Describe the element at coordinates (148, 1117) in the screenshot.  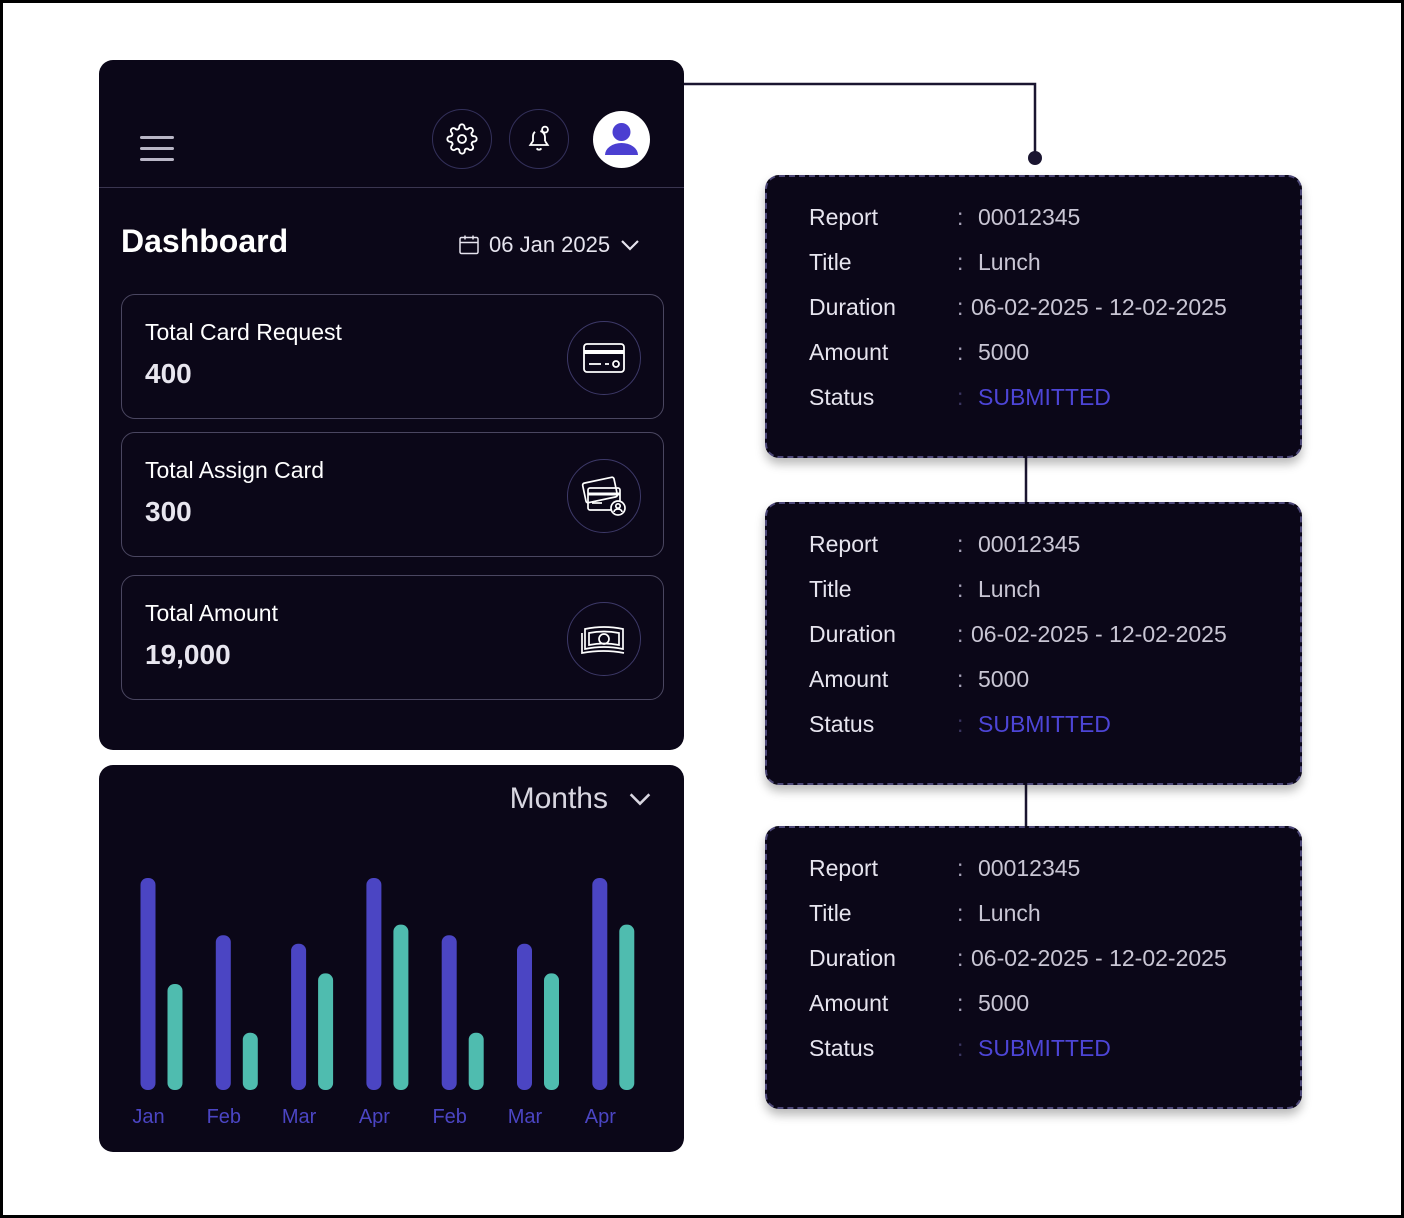
I see `x-tick-label: Jan` at that location.